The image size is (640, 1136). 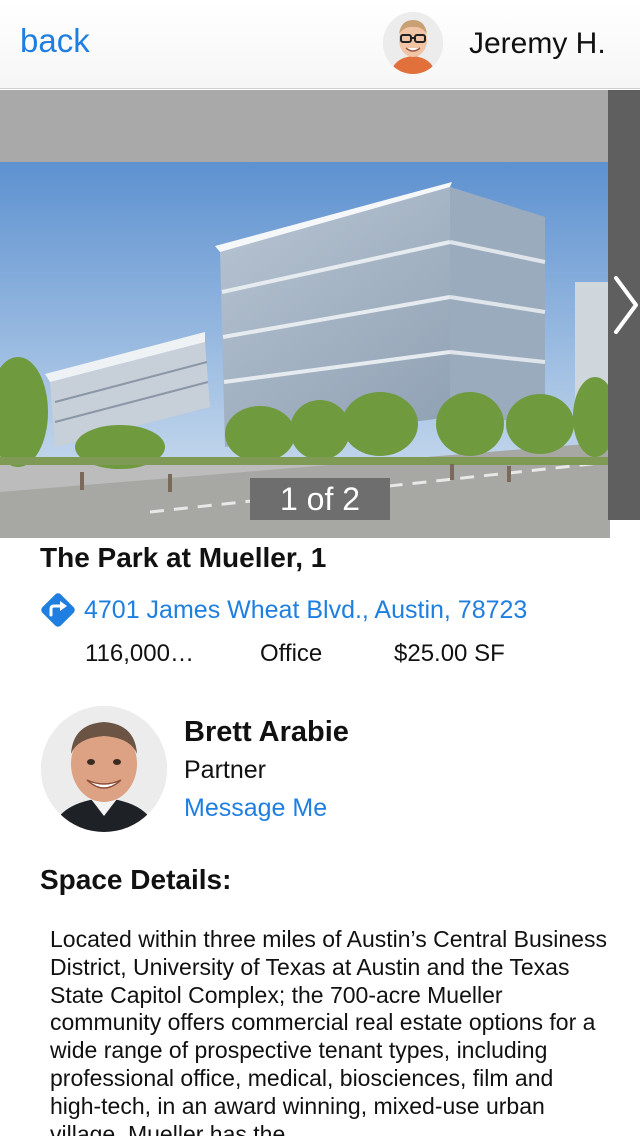 I want to click on listing-title: The Park at Mueller, 1, so click(x=183, y=557).